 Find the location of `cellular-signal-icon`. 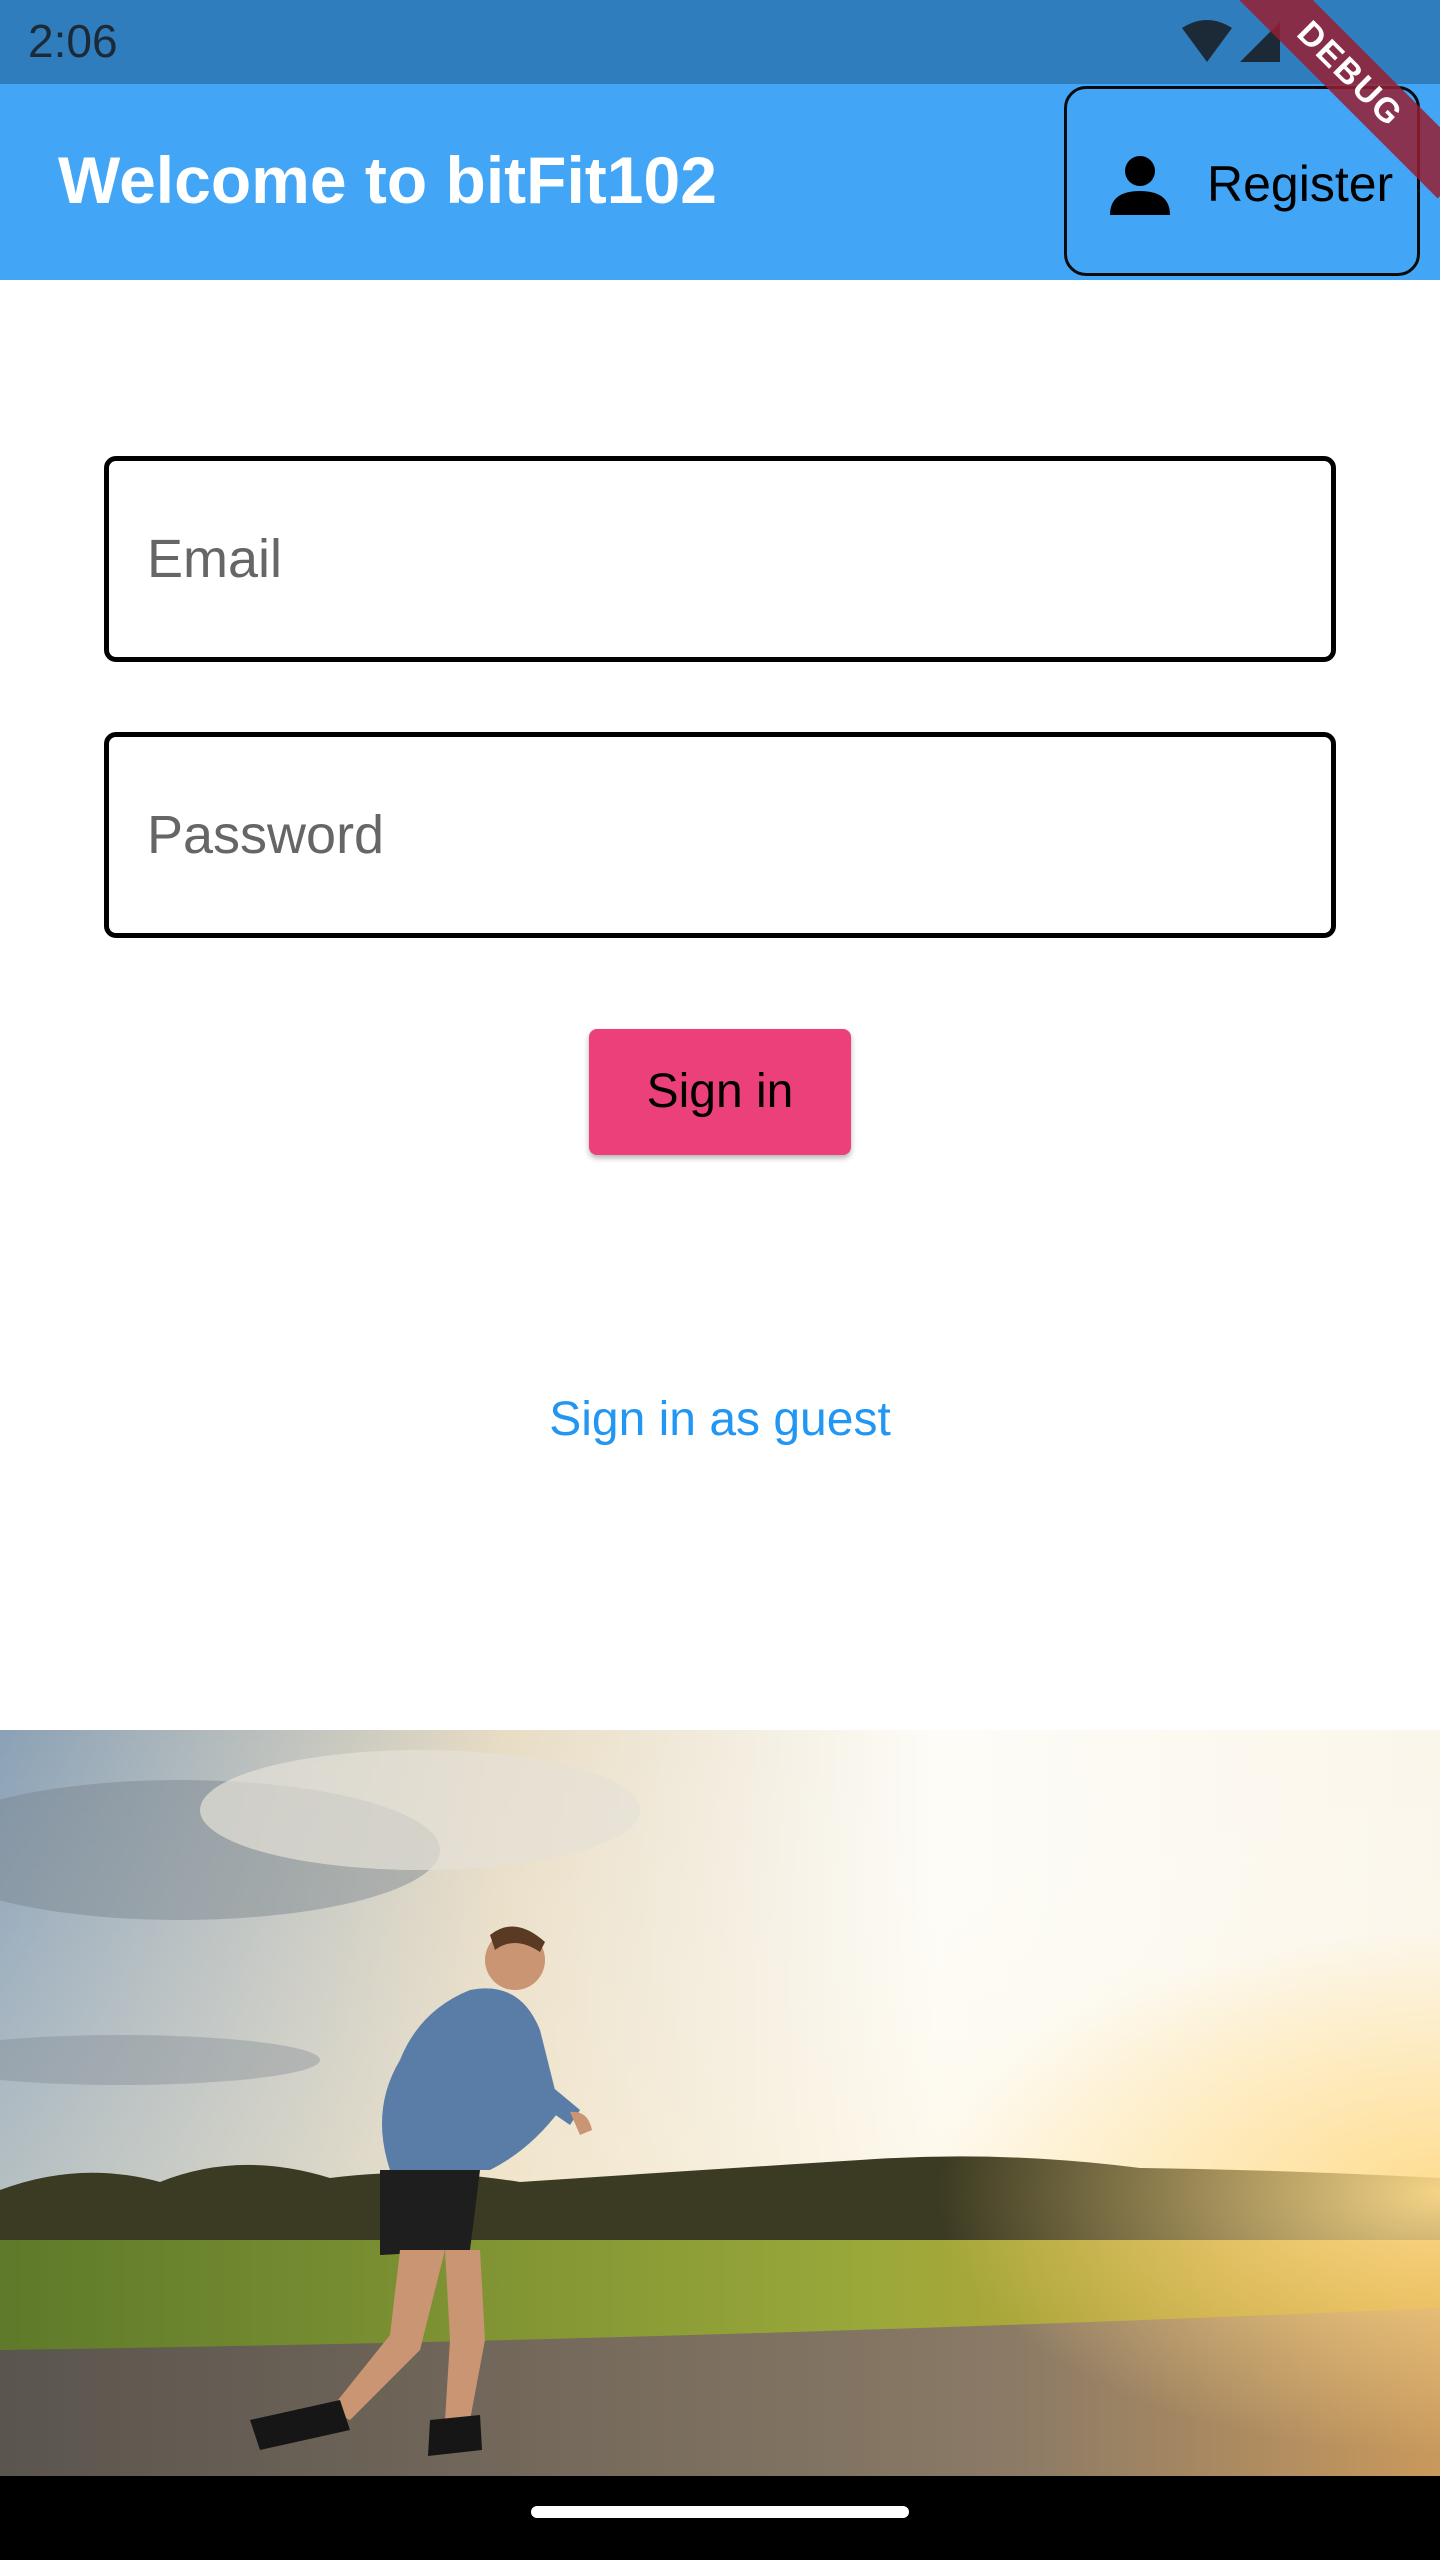

cellular-signal-icon is located at coordinates (1260, 42).